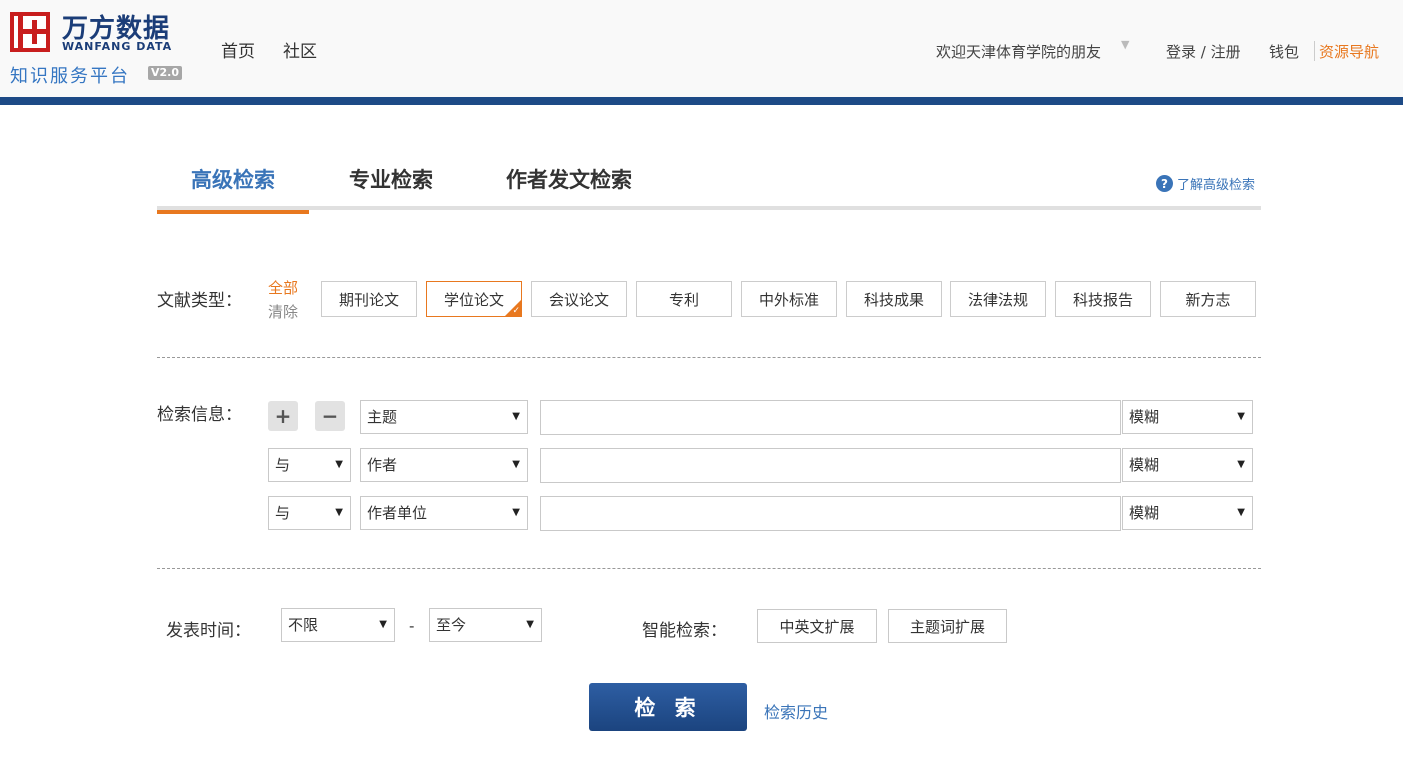 The height and width of the screenshot is (765, 1403). Describe the element at coordinates (199, 415) in the screenshot. I see `search-info-label: 检索信息：` at that location.